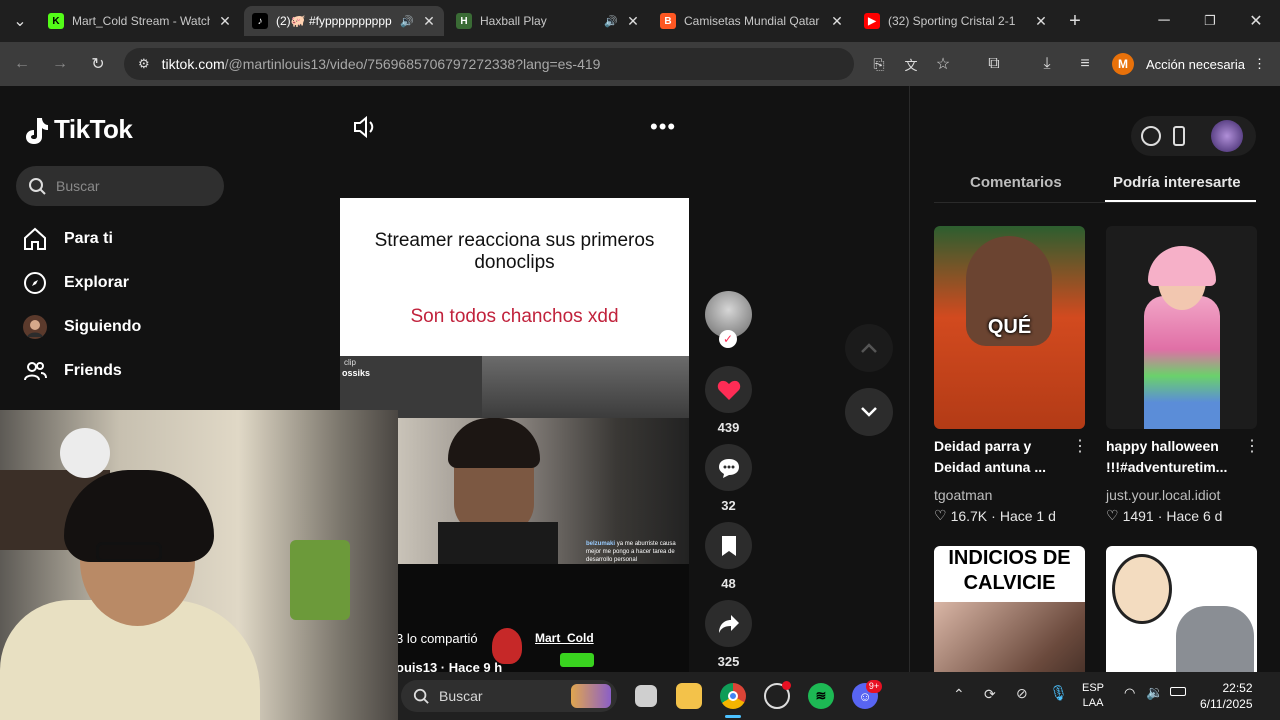 The width and height of the screenshot is (1280, 720). I want to click on sync-icon: ⟳, so click(990, 694).